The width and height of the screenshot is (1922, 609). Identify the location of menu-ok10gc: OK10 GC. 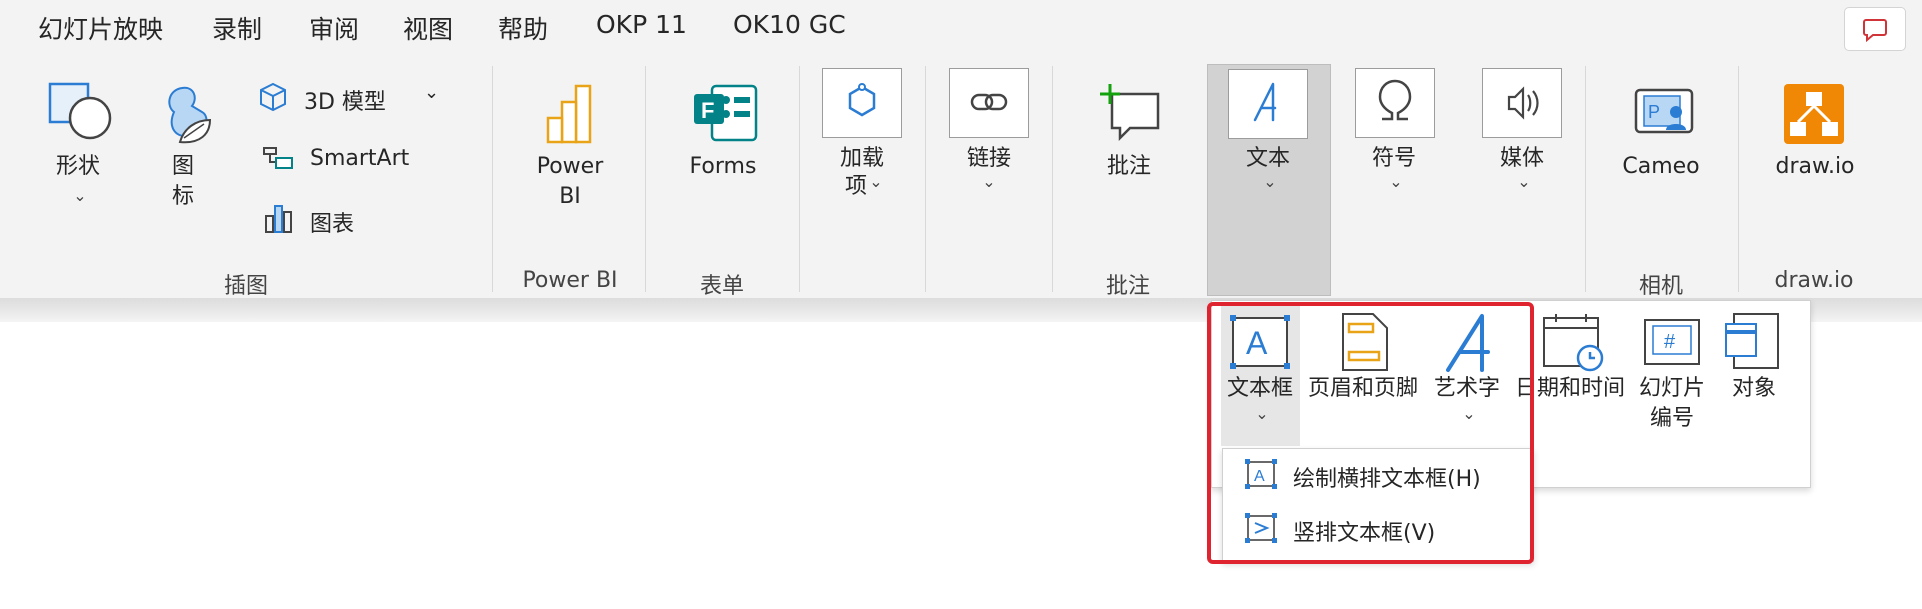
(789, 24).